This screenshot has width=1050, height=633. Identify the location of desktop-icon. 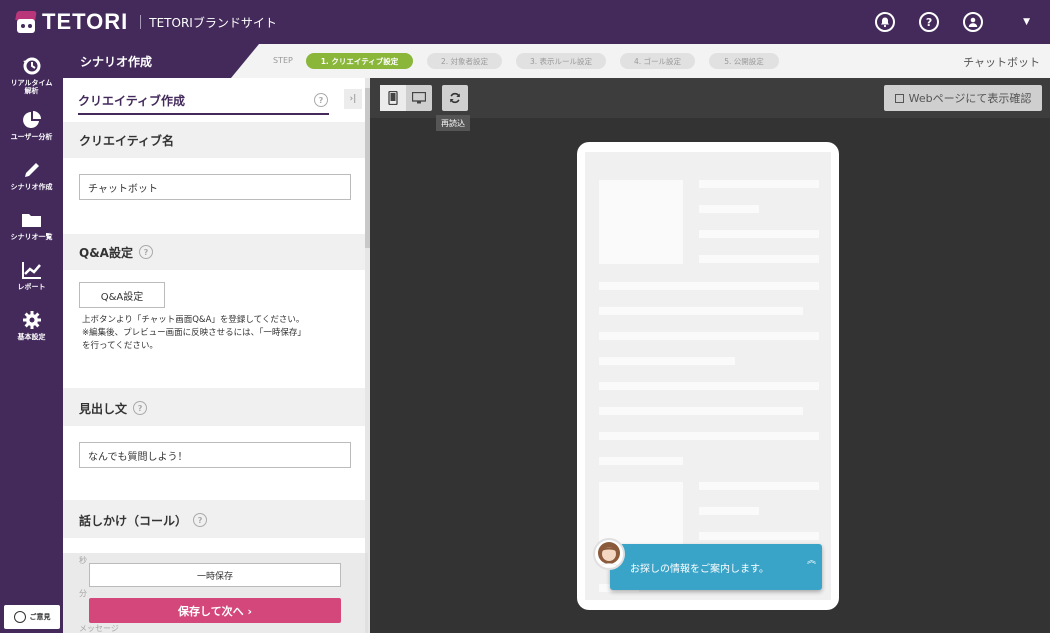
(419, 98).